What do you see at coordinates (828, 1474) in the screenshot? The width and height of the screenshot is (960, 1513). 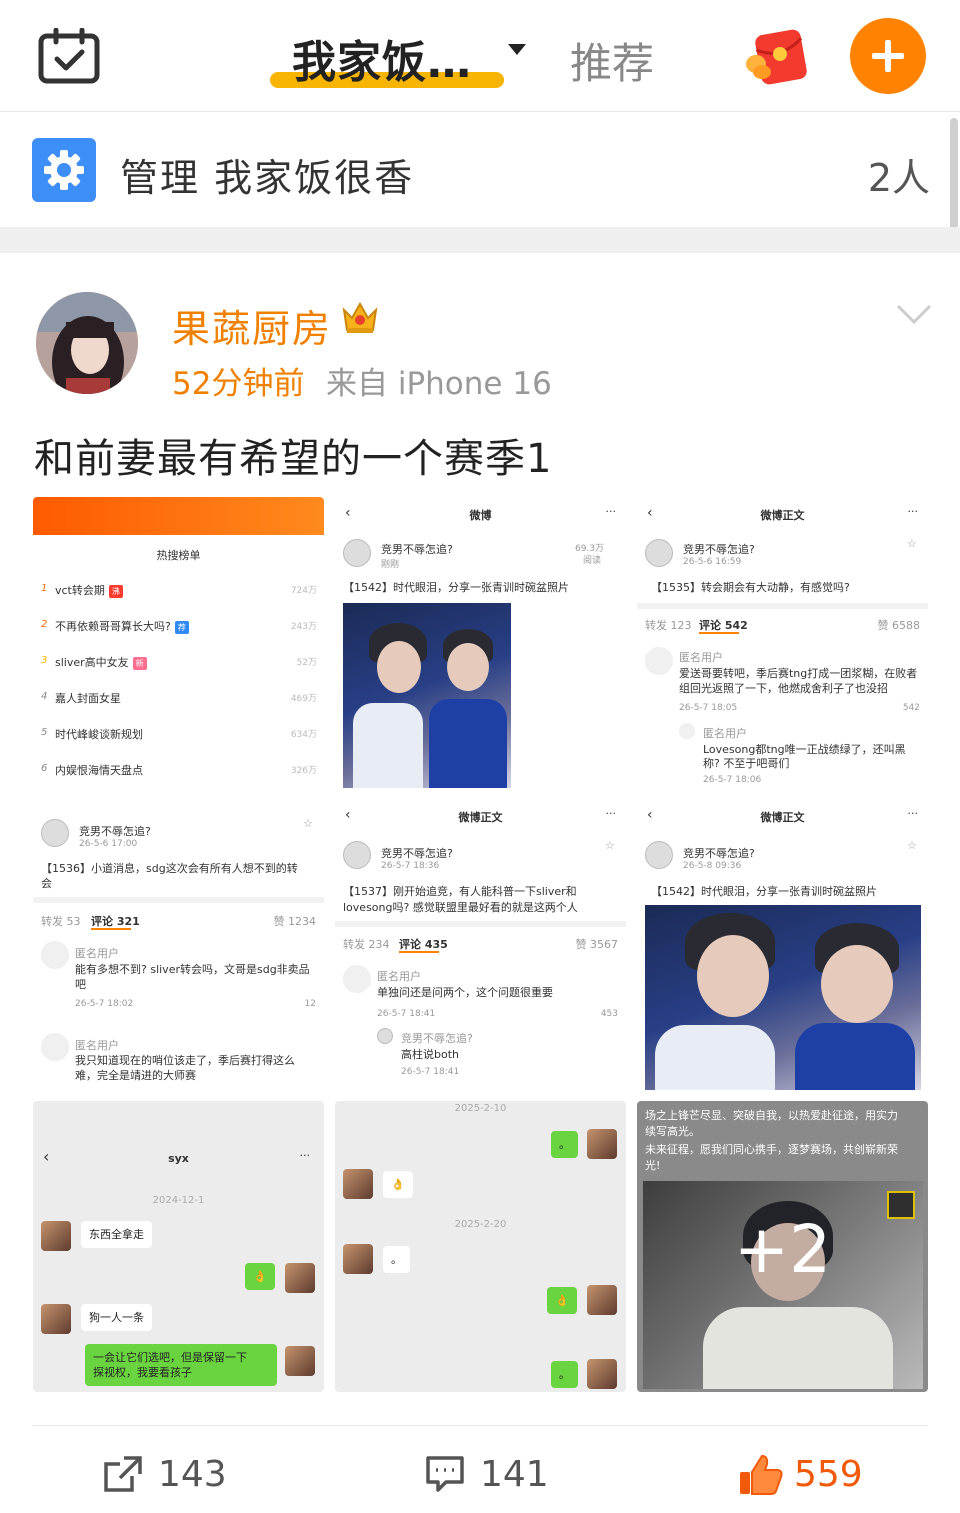 I see `like-count: 559` at bounding box center [828, 1474].